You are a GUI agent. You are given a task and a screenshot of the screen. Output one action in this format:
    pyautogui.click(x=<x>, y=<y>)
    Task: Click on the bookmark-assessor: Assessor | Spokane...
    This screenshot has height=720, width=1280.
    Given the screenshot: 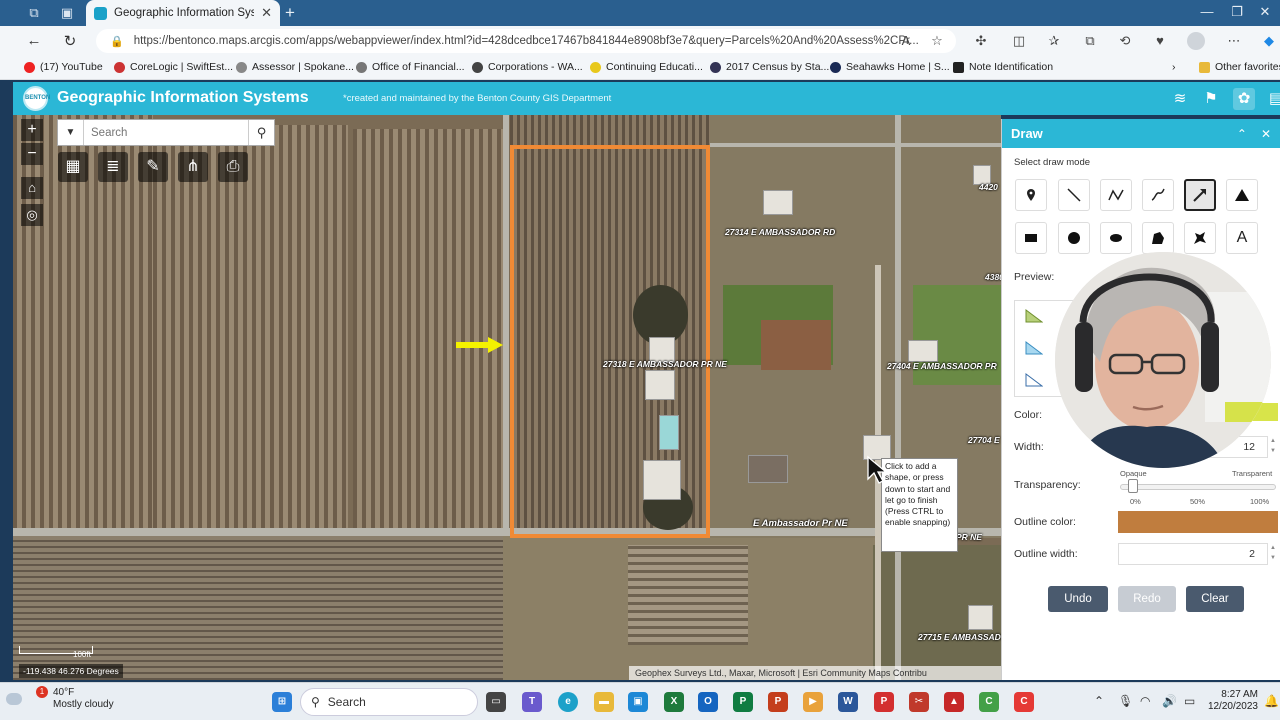 What is the action you would take?
    pyautogui.click(x=295, y=67)
    